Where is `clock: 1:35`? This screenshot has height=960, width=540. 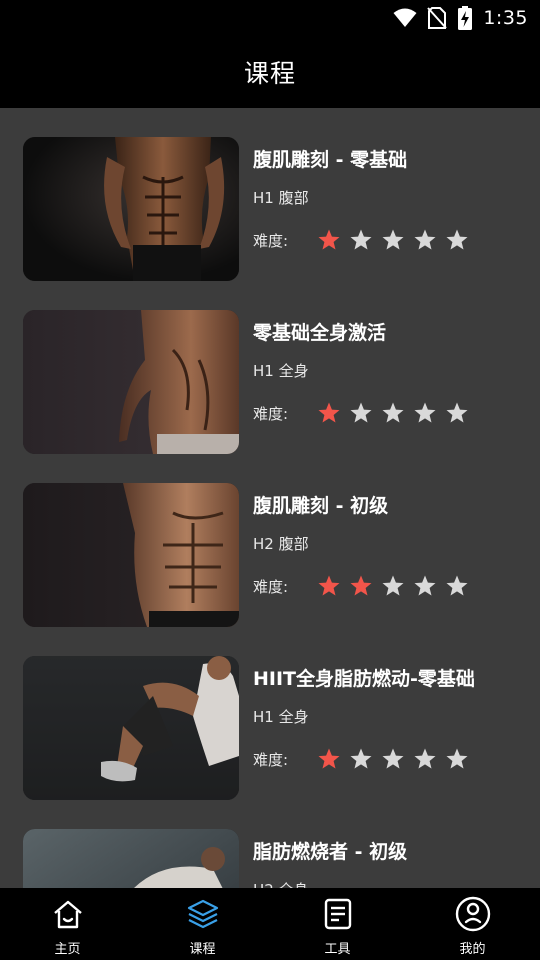
clock: 1:35 is located at coordinates (505, 18).